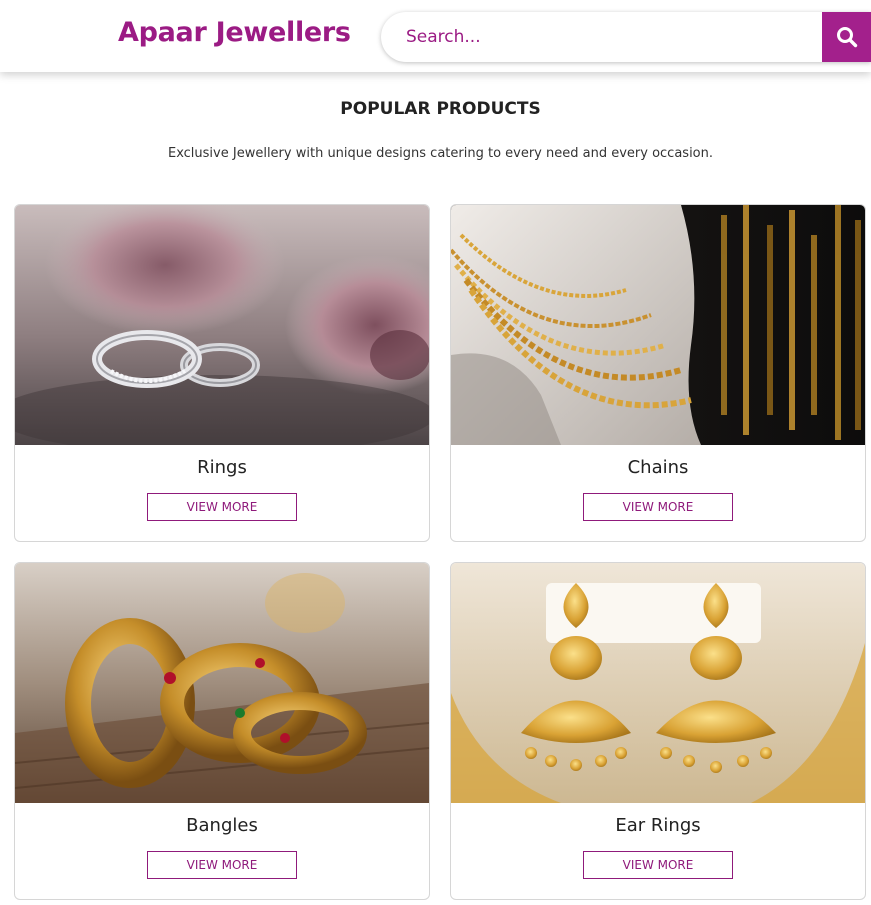 This screenshot has width=871, height=905. What do you see at coordinates (440, 109) in the screenshot?
I see `section-title: POPULAR PRODUCTS` at bounding box center [440, 109].